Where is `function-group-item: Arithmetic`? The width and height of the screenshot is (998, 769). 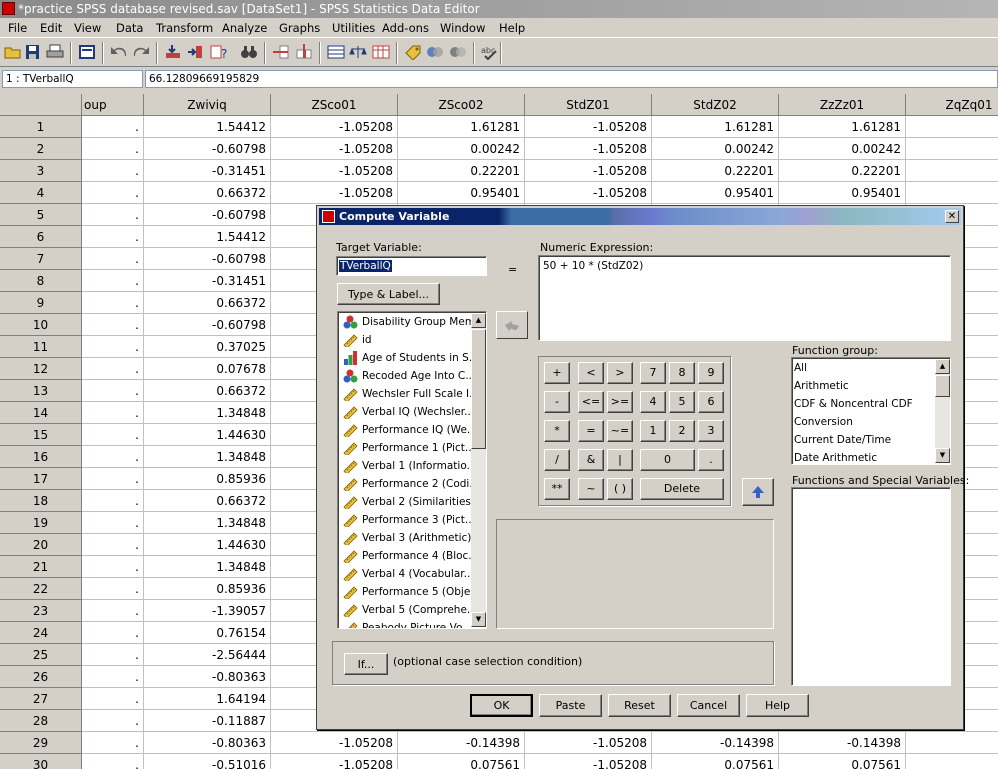
function-group-item: Arithmetic is located at coordinates (821, 386).